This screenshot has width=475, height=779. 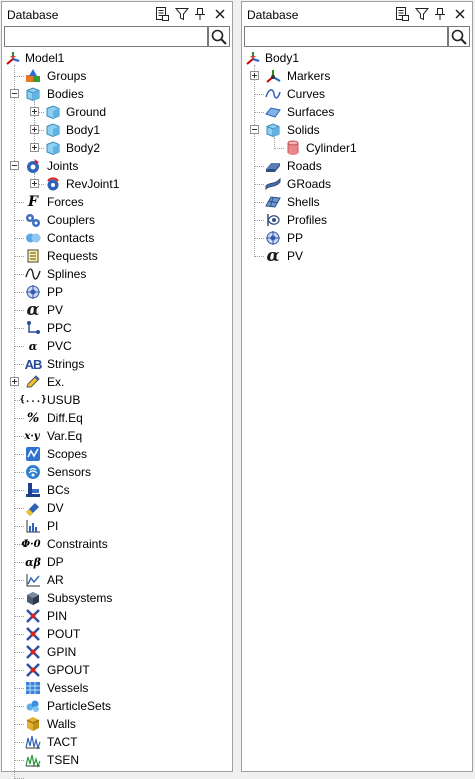 What do you see at coordinates (69, 472) in the screenshot?
I see `tree-label: Sensors` at bounding box center [69, 472].